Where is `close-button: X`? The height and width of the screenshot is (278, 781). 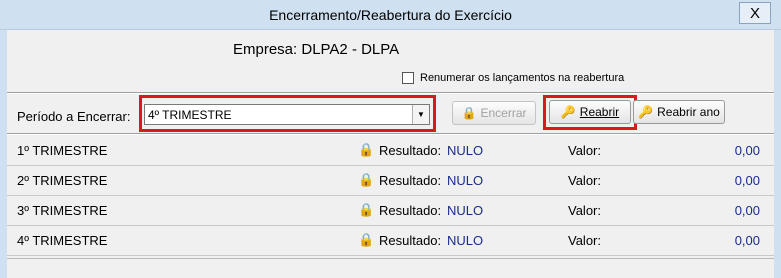
close-button: X is located at coordinates (755, 13).